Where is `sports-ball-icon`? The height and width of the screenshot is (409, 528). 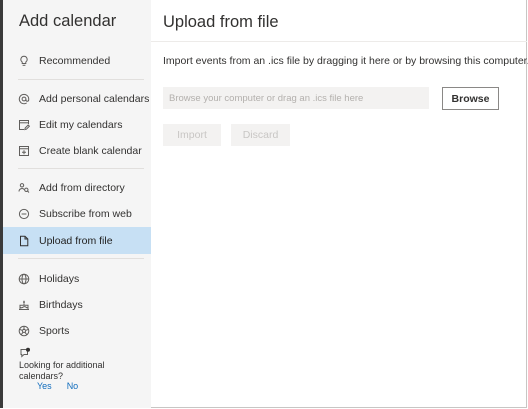
sports-ball-icon is located at coordinates (24, 331).